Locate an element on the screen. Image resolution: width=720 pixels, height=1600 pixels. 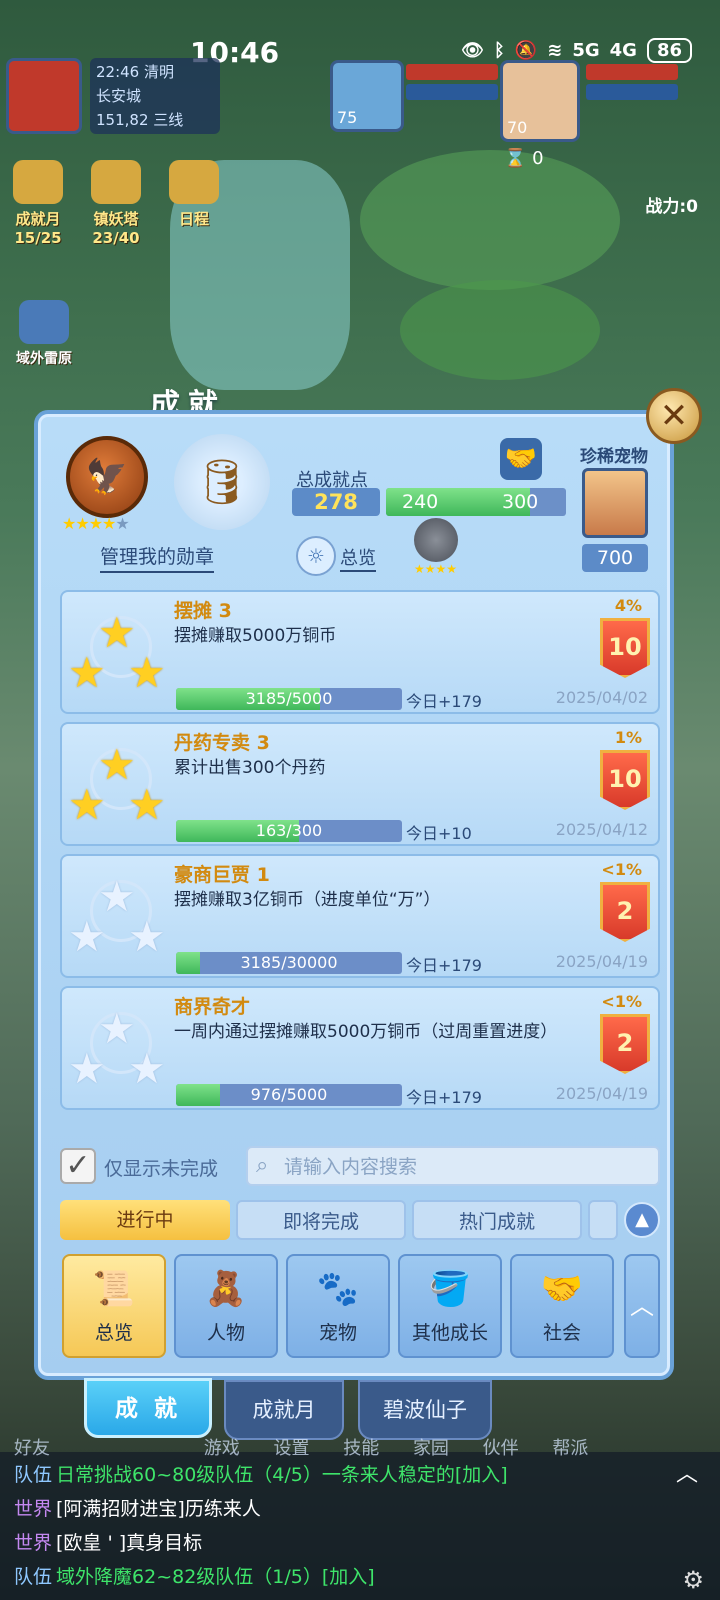
achievement-desc: 摆摊赚取5000万铜币 is located at coordinates (255, 636).